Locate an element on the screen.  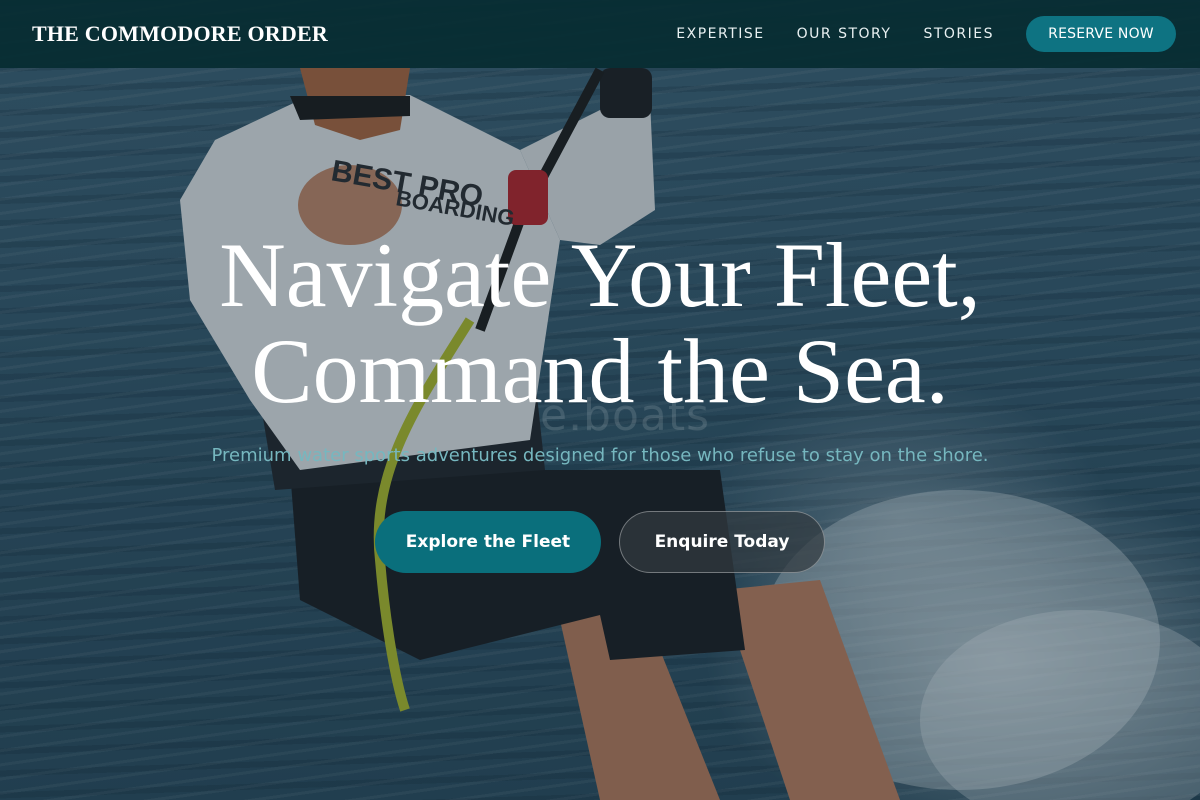
nav-link-stories: STORIES is located at coordinates (958, 34).